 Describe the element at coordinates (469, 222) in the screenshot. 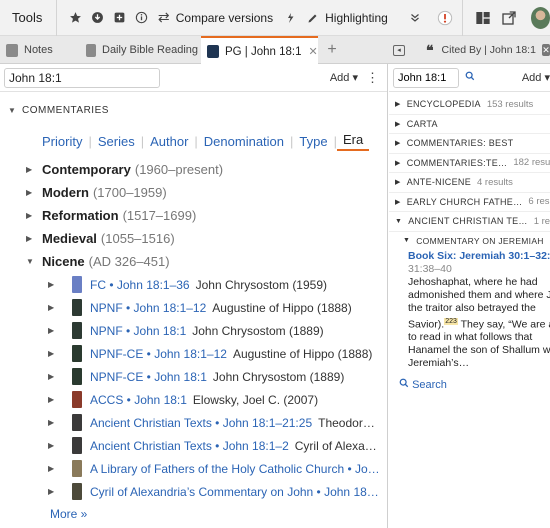

I see `cited-by-category: ▼ ANCIENT CHRISTIAN TE… 1 resul` at that location.